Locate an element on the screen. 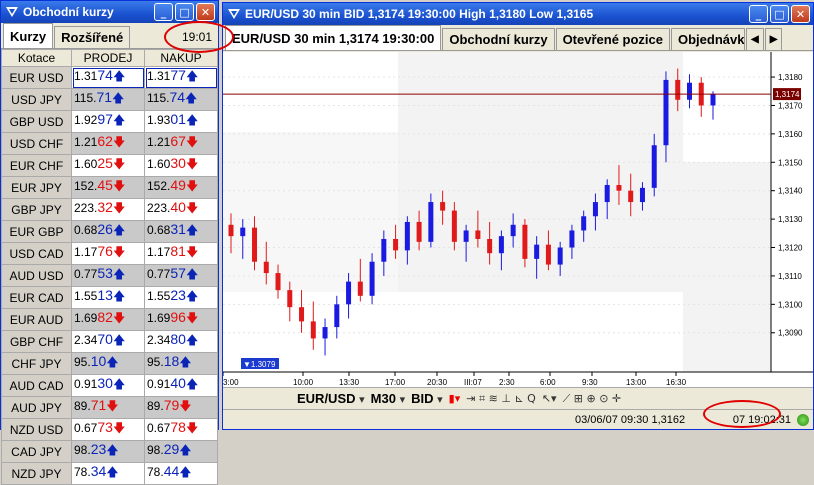 This screenshot has width=814, height=485. line-color-icon: ▮▾ is located at coordinates (455, 398).